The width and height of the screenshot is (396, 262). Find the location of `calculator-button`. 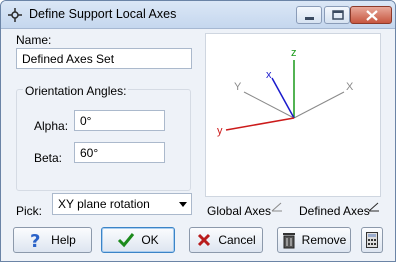

calculator-button is located at coordinates (372, 240).